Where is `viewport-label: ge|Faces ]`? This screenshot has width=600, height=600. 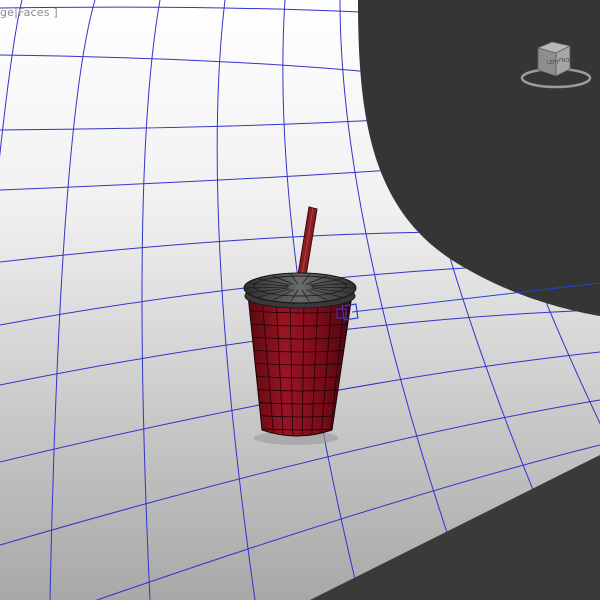
viewport-label: ge|Faces ] is located at coordinates (29, 12).